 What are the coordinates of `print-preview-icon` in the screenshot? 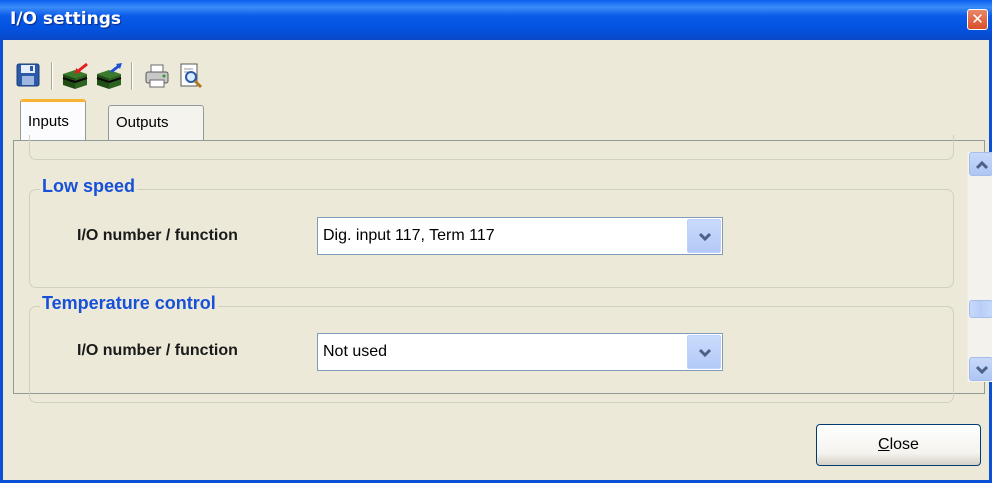 It's located at (191, 76).